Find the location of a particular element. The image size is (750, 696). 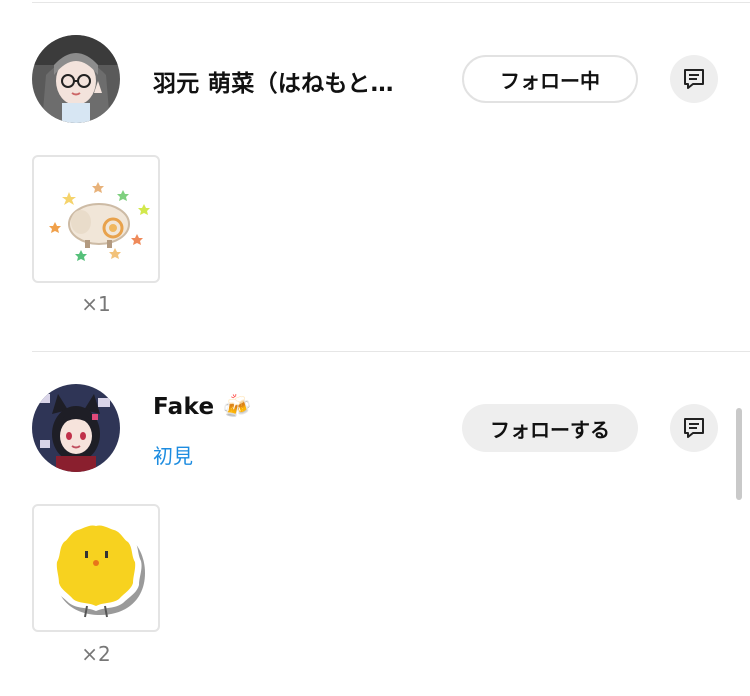

gift-count: ×2 is located at coordinates (96, 654).